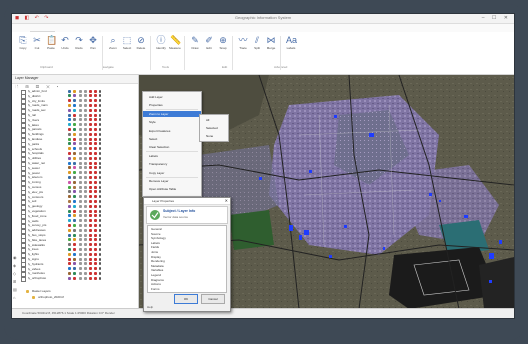  Describe the element at coordinates (77, 159) in the screenshot. I see `layer-row: ly_utilities` at that location.